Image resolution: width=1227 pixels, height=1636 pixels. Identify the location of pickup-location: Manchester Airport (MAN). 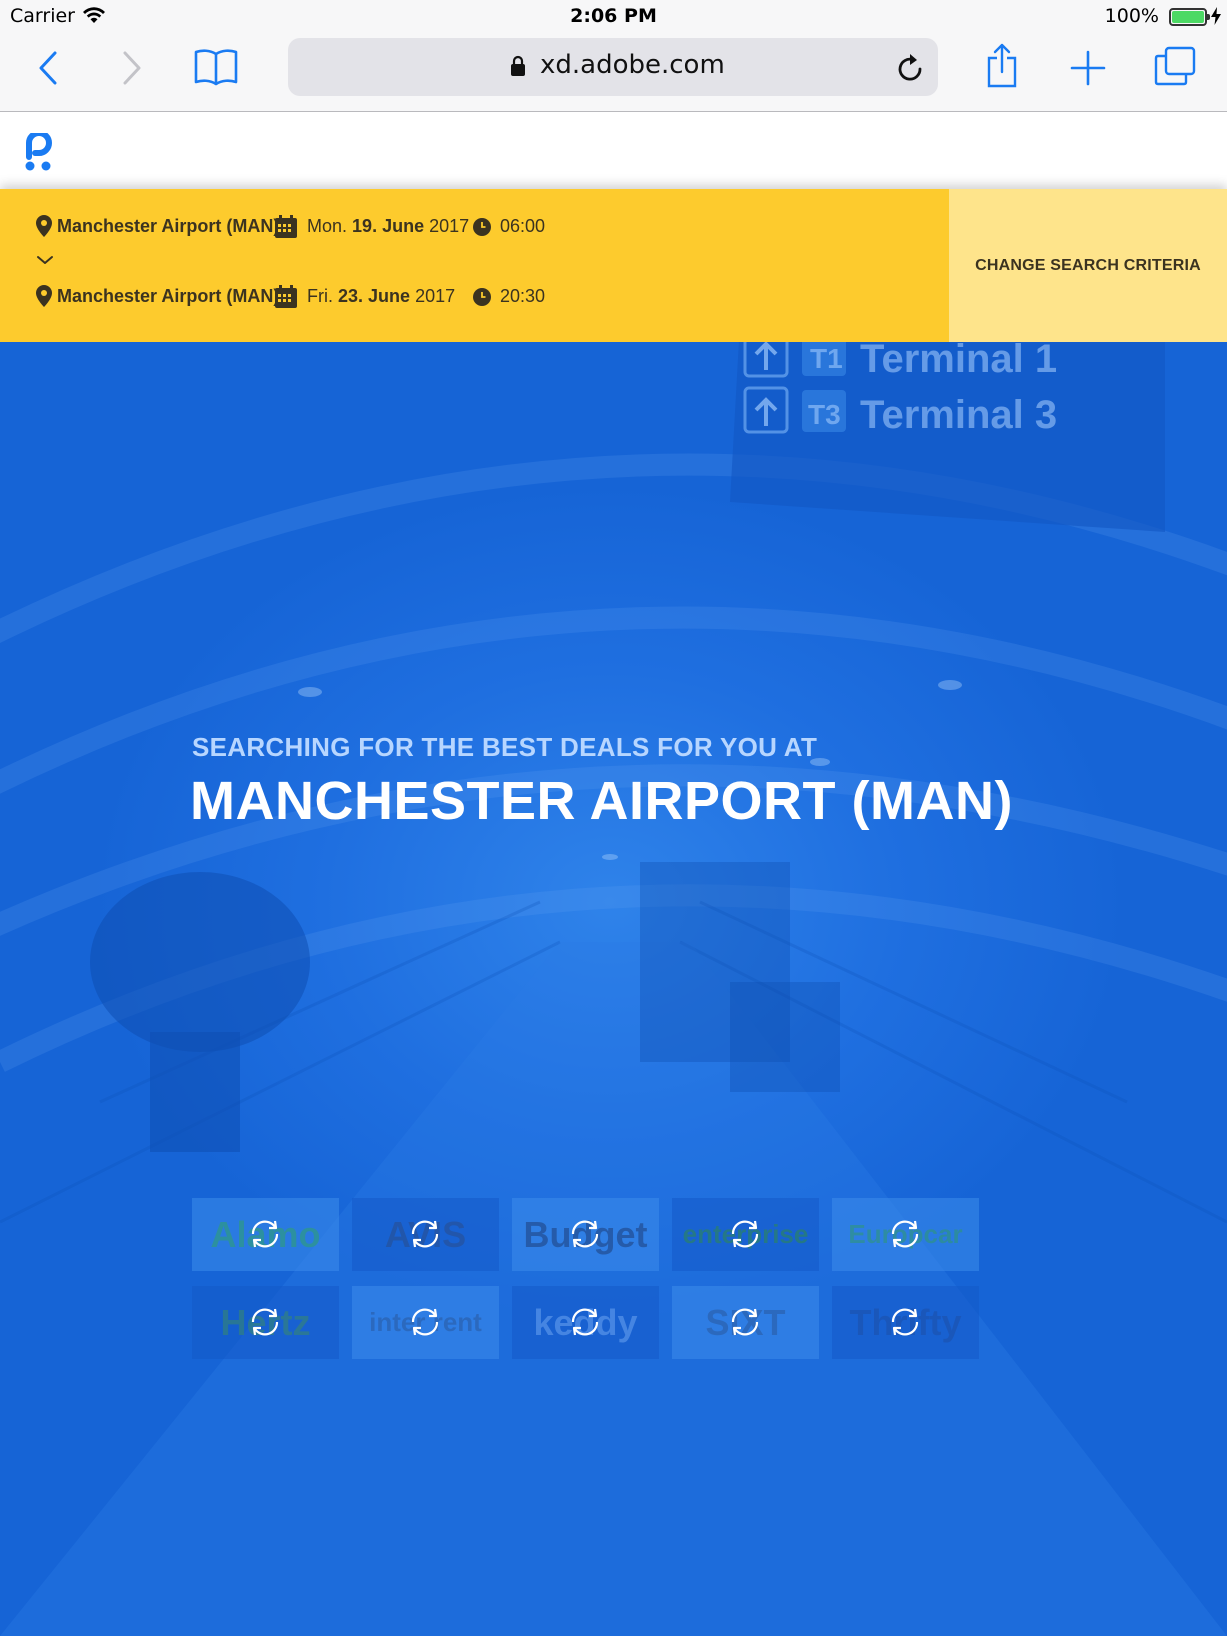
(168, 226).